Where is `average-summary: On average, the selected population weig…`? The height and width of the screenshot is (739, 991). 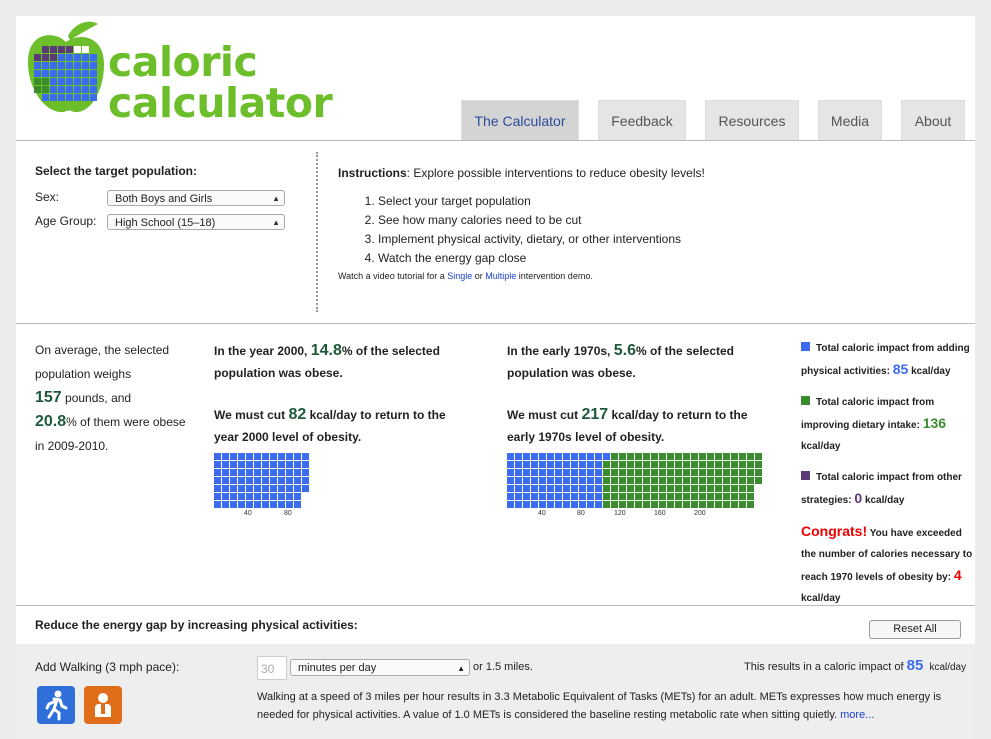
average-summary: On average, the selected population weig… is located at coordinates (115, 398).